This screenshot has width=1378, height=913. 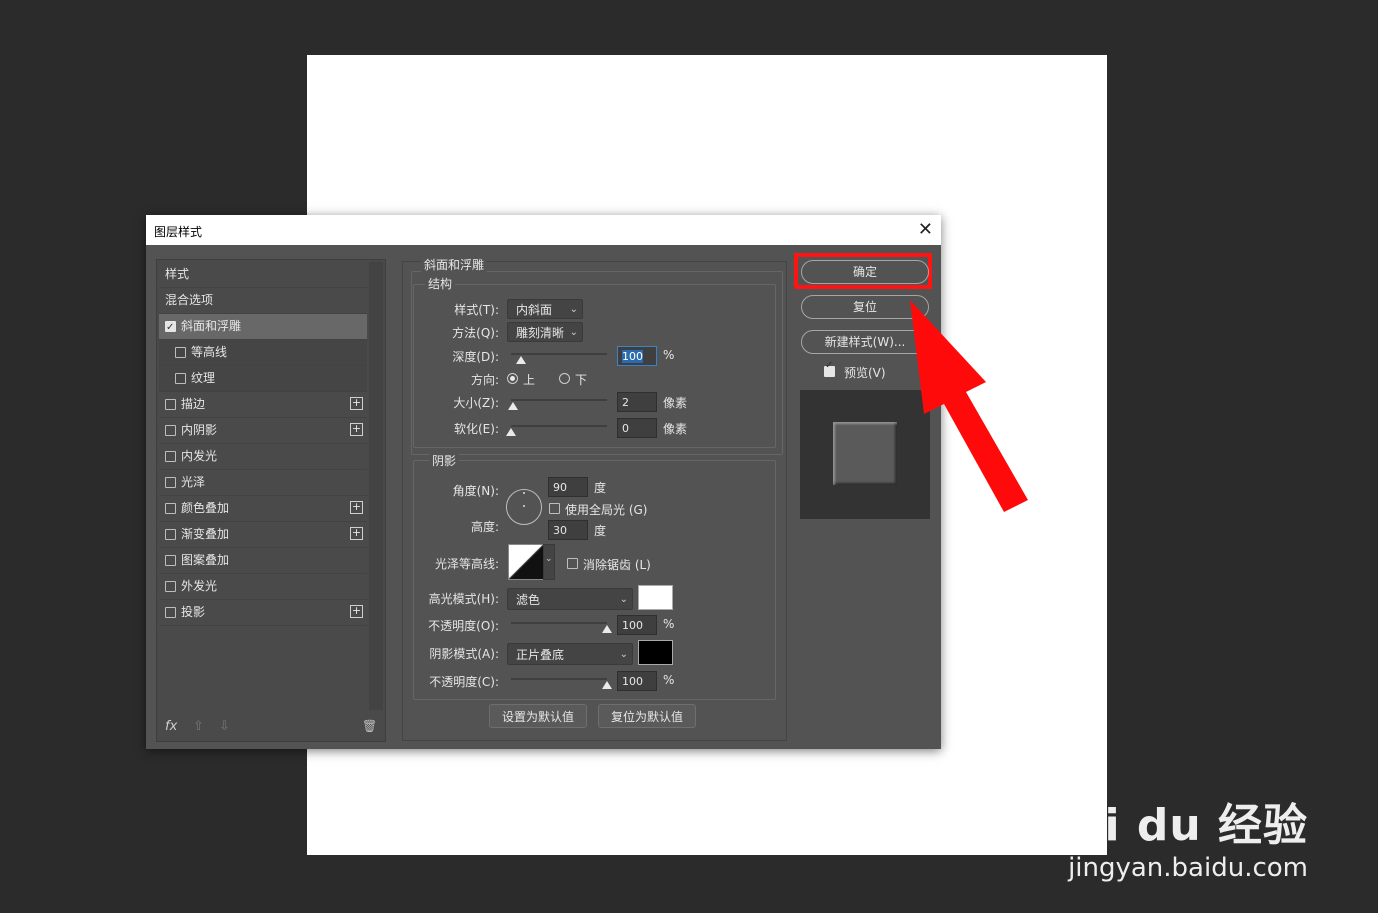 What do you see at coordinates (560, 487) in the screenshot?
I see `angle-value: 90` at bounding box center [560, 487].